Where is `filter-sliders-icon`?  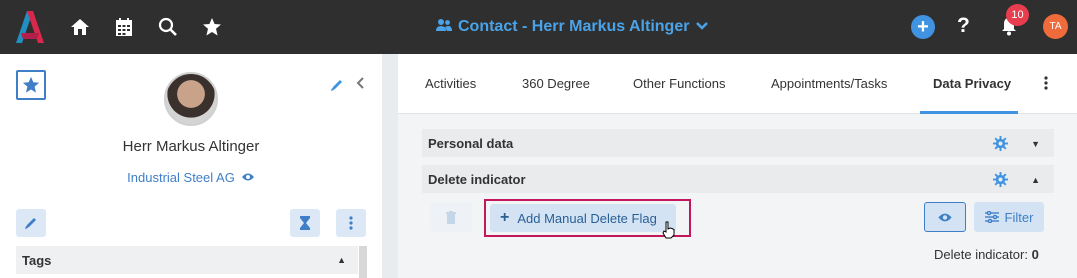 filter-sliders-icon is located at coordinates (991, 217).